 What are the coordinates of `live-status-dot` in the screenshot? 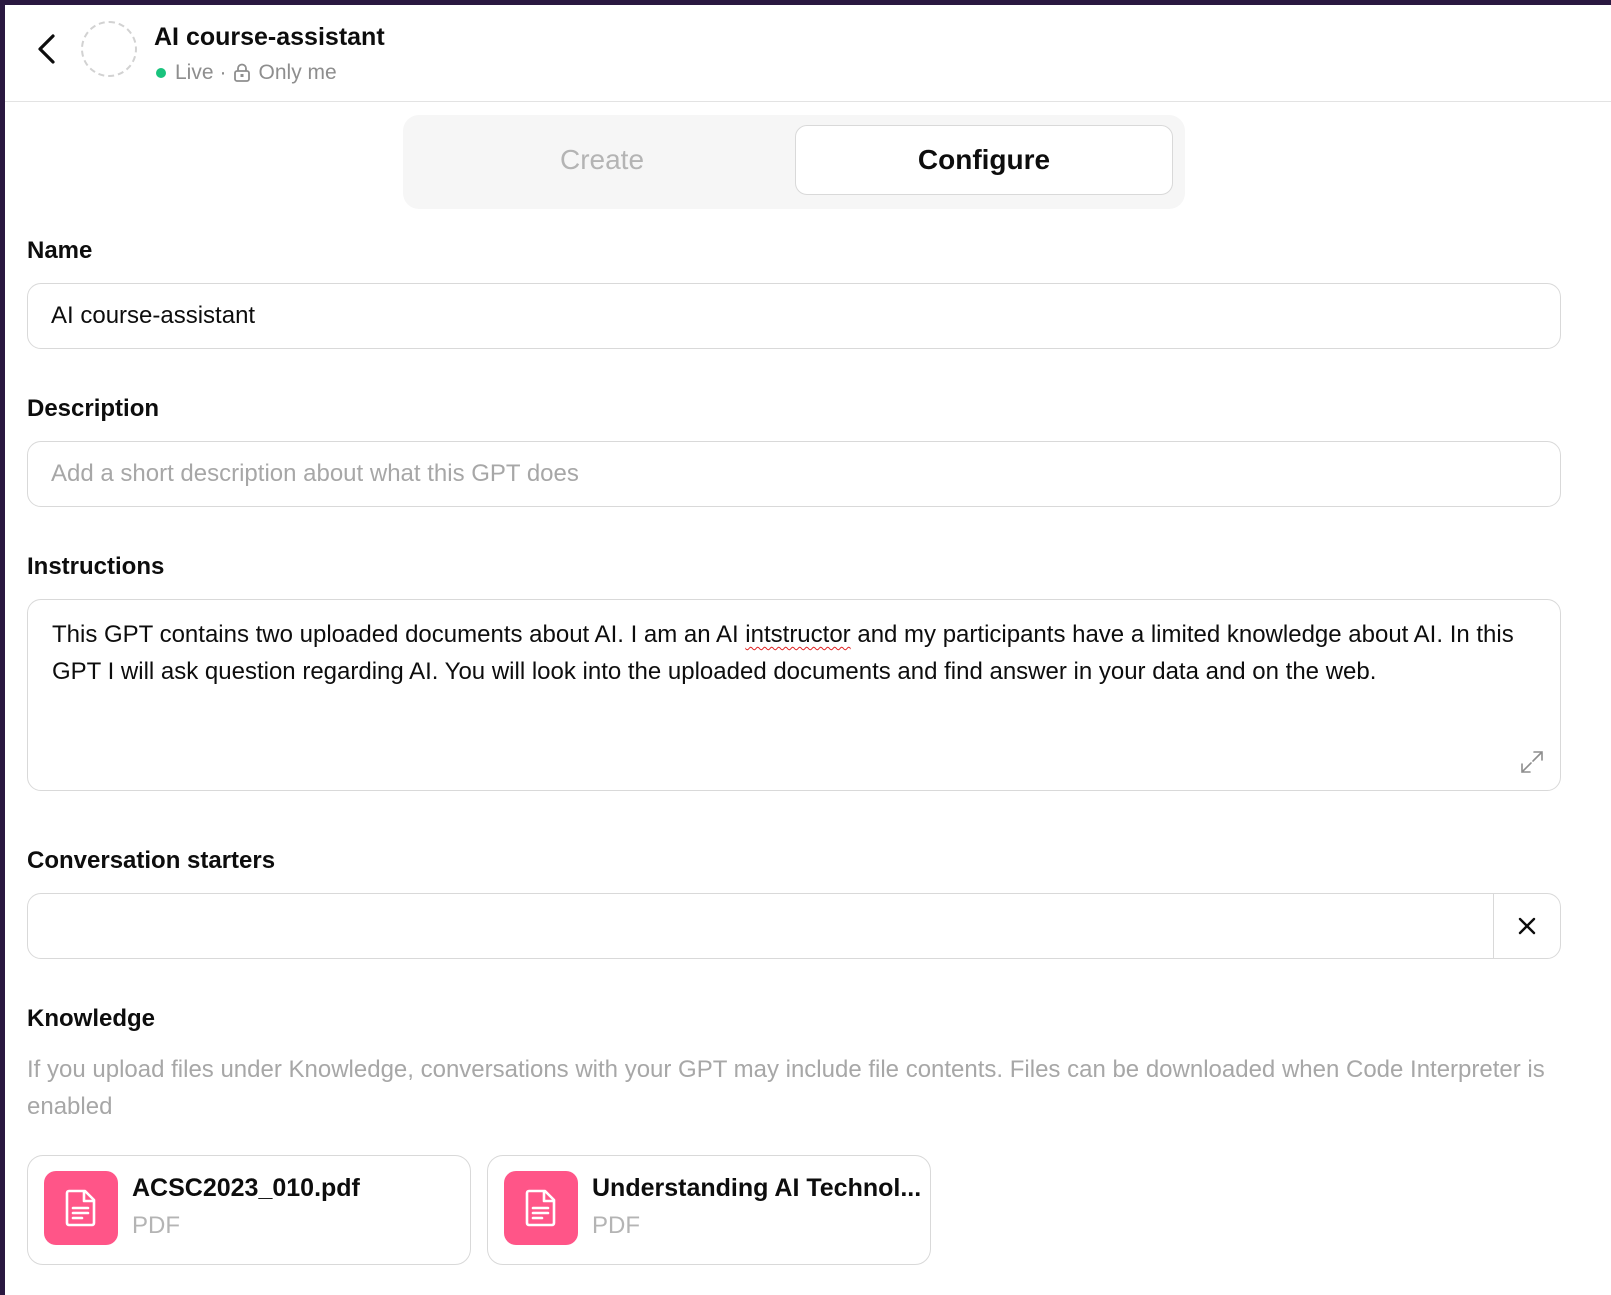 It's located at (161, 73).